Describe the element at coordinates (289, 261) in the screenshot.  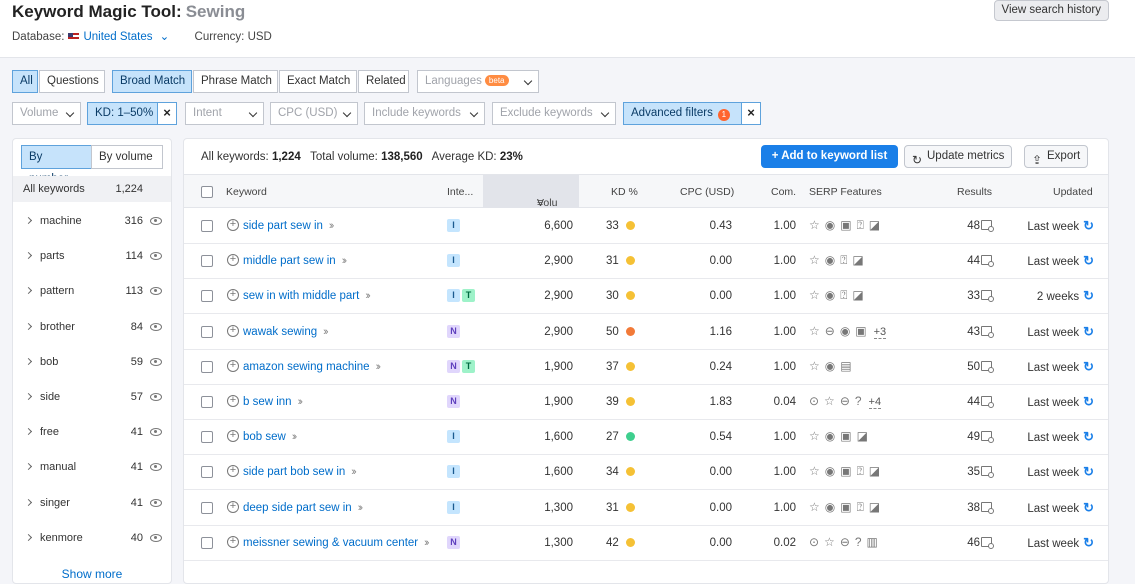
I see `keyword-link: middle part sew in` at that location.